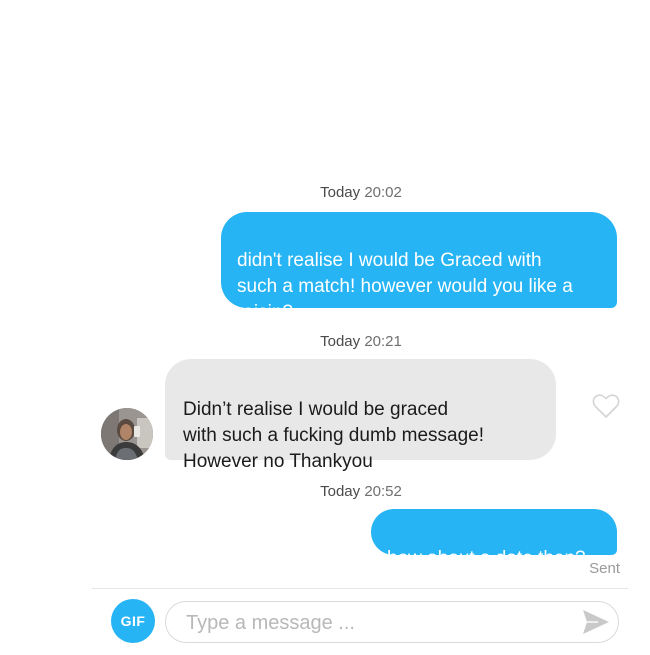 This screenshot has height=655, width=650. I want to click on message-timestamp: Today 20:52, so click(325, 491).